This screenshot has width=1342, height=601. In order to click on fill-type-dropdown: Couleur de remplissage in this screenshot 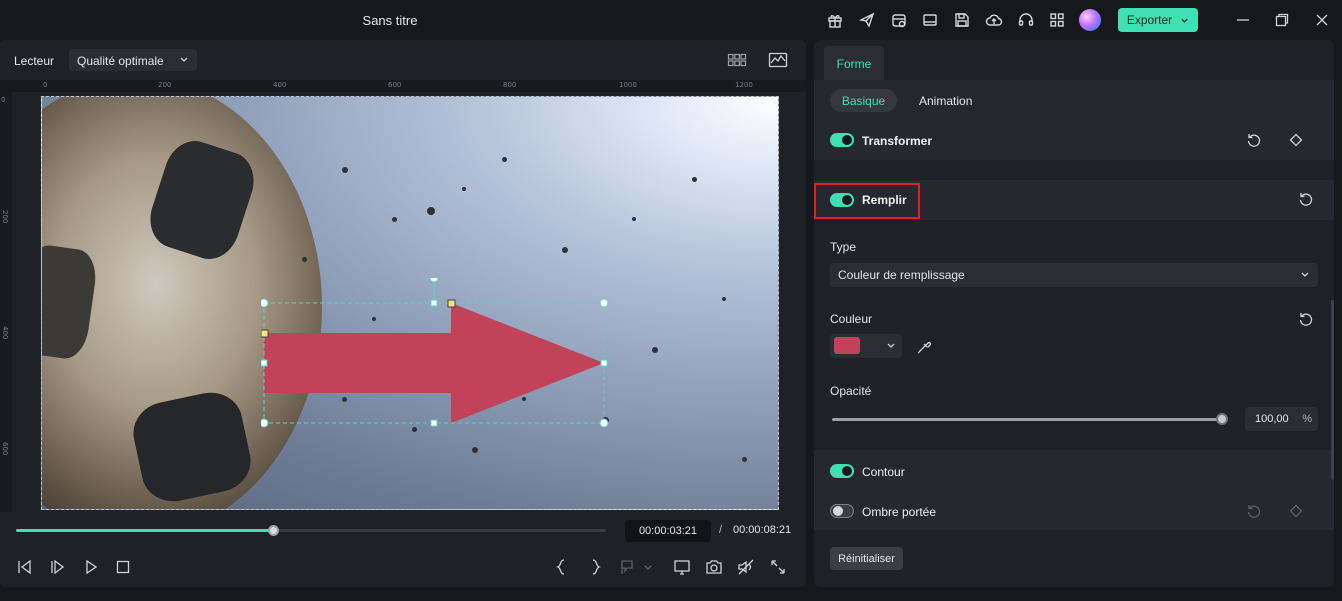, I will do `click(1074, 275)`.